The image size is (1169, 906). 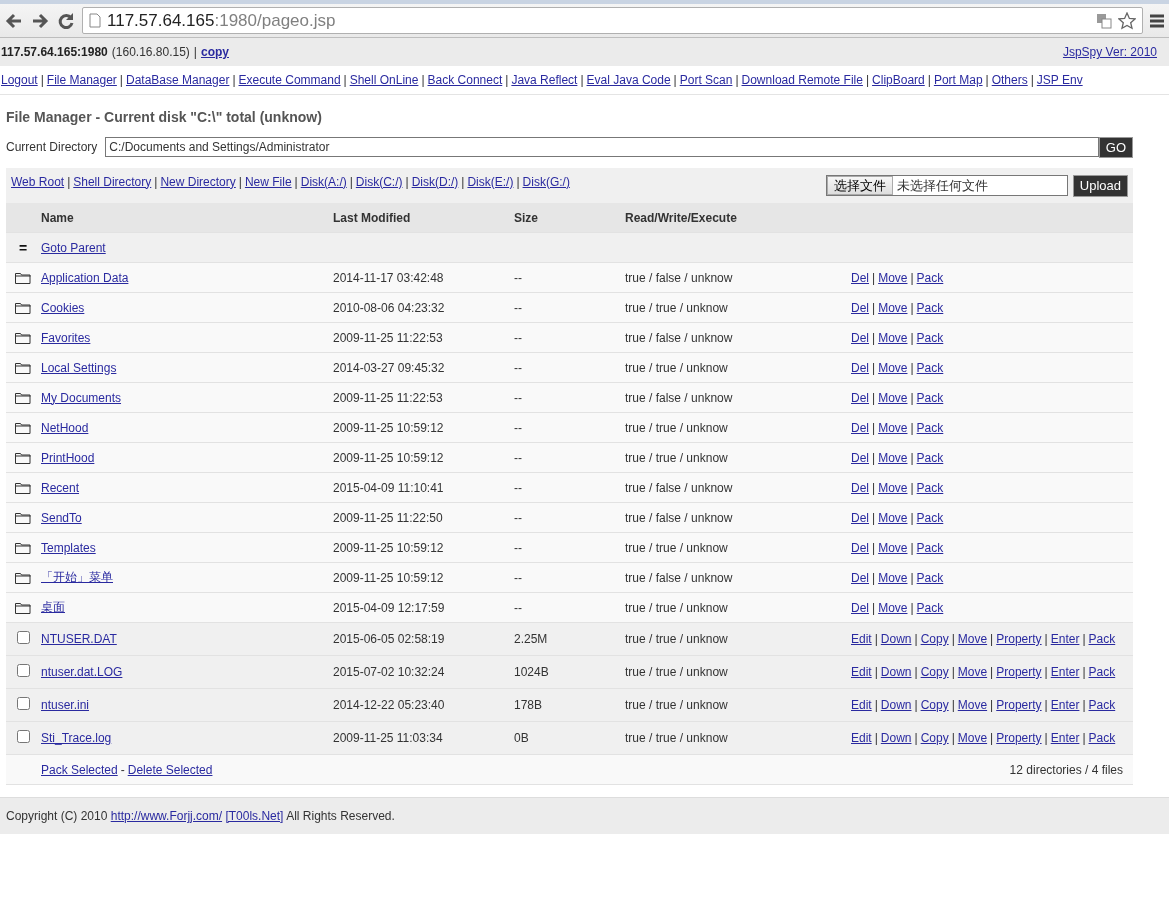 What do you see at coordinates (76, 738) in the screenshot?
I see `file-link: Sti_Trace.log` at bounding box center [76, 738].